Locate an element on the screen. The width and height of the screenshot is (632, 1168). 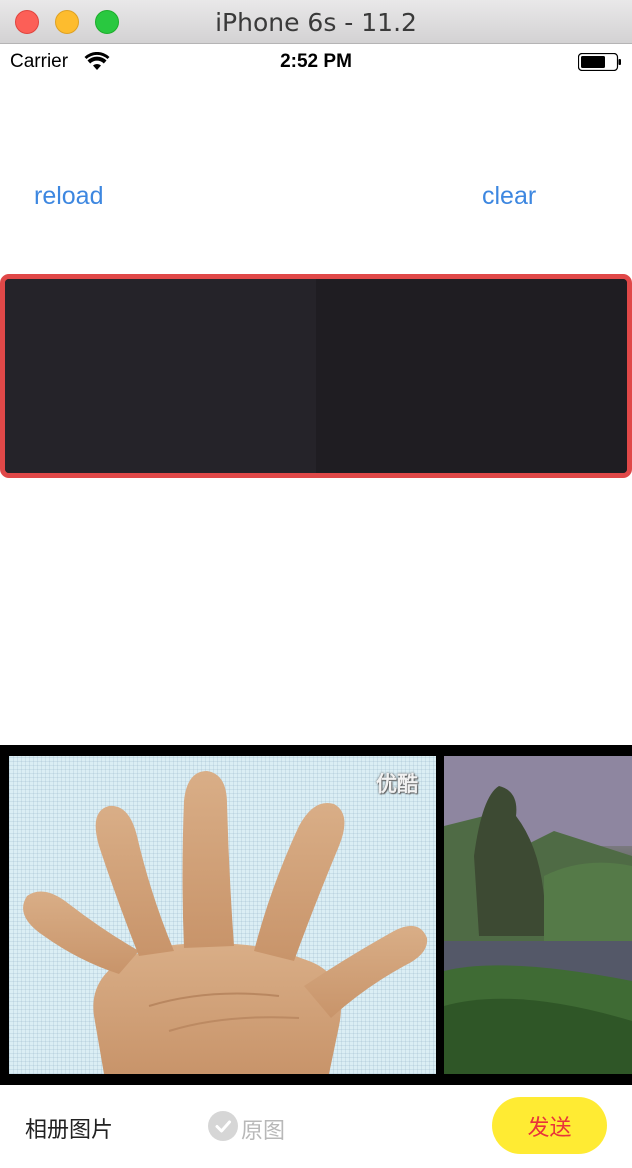
clear-button: clear is located at coordinates (509, 196).